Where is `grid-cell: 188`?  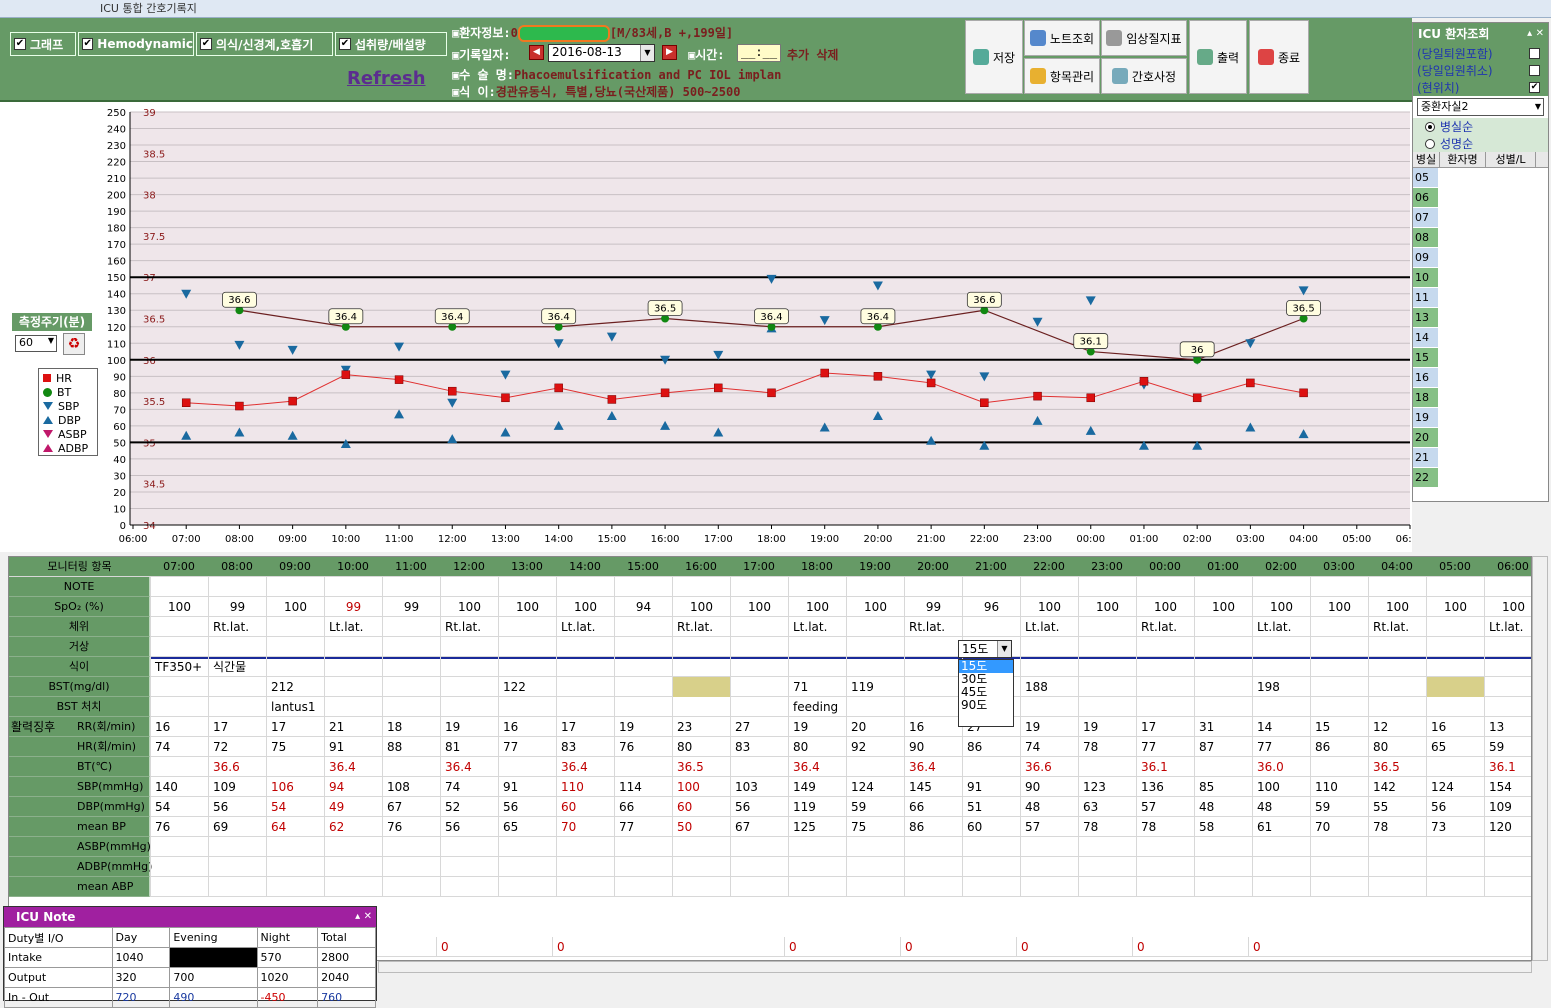 grid-cell: 188 is located at coordinates (1049, 687).